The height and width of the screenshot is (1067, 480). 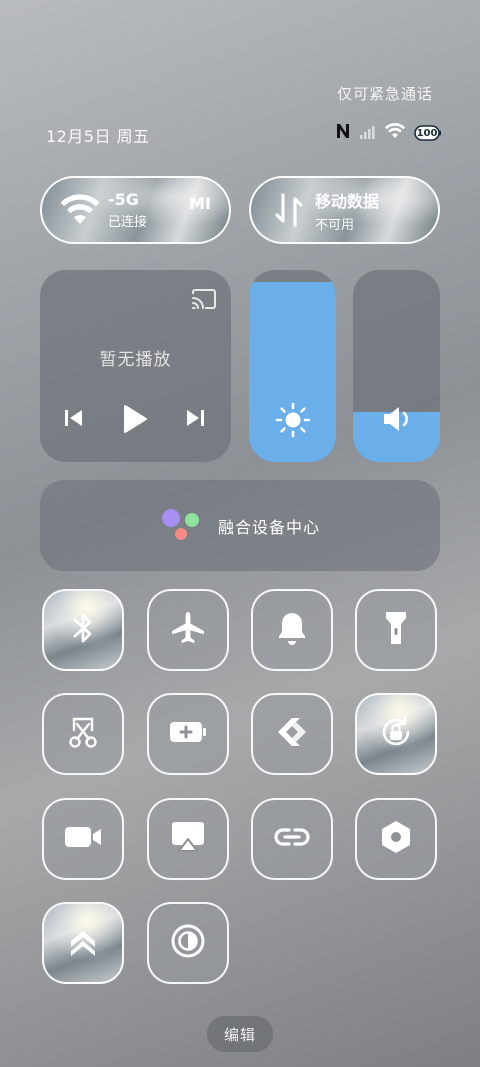 I want to click on screenshot-toggle, so click(x=83, y=734).